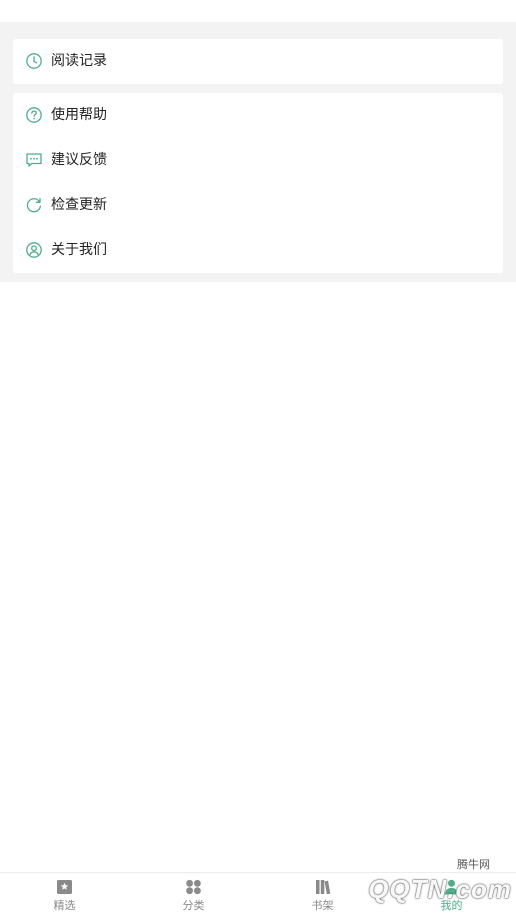 The width and height of the screenshot is (516, 916). Describe the element at coordinates (473, 865) in the screenshot. I see `watermark-cn-text: 腾牛网` at that location.